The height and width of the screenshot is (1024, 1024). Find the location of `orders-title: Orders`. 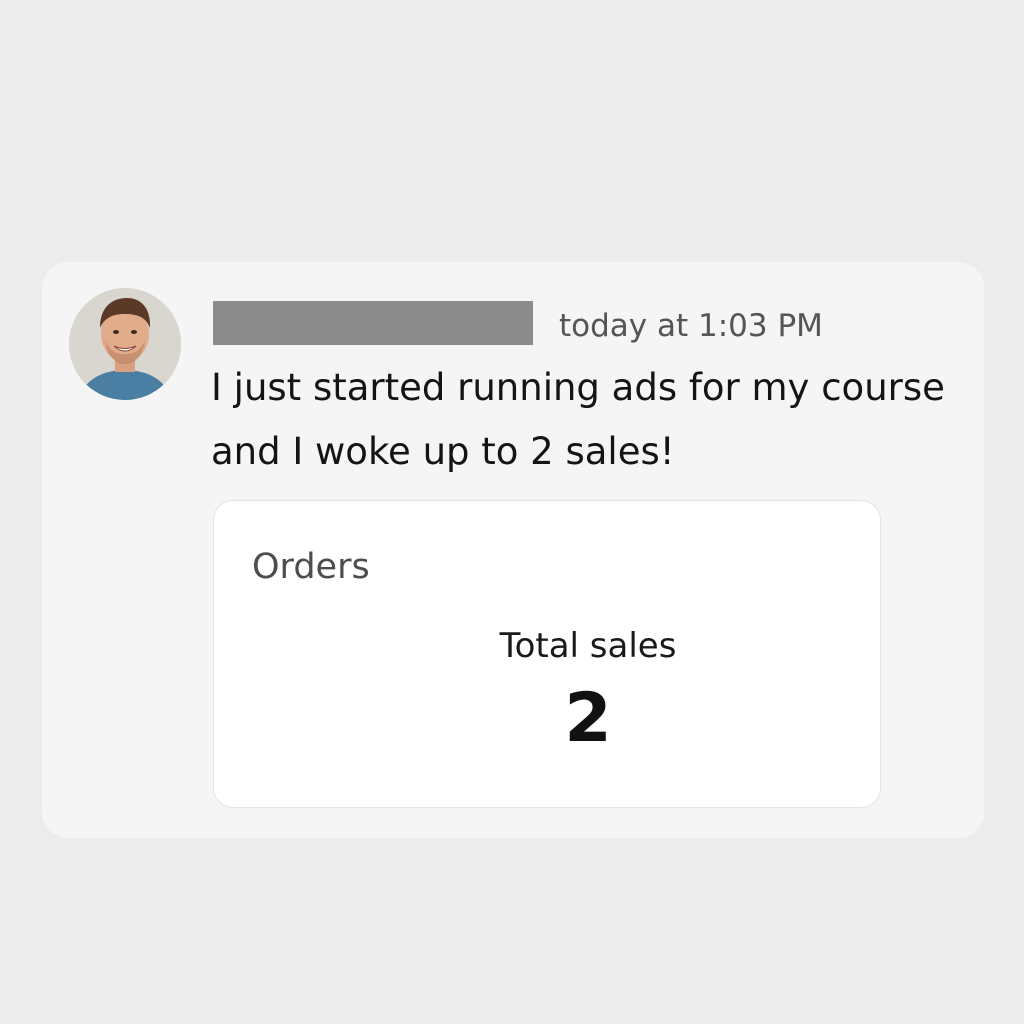

orders-title: Orders is located at coordinates (311, 567).